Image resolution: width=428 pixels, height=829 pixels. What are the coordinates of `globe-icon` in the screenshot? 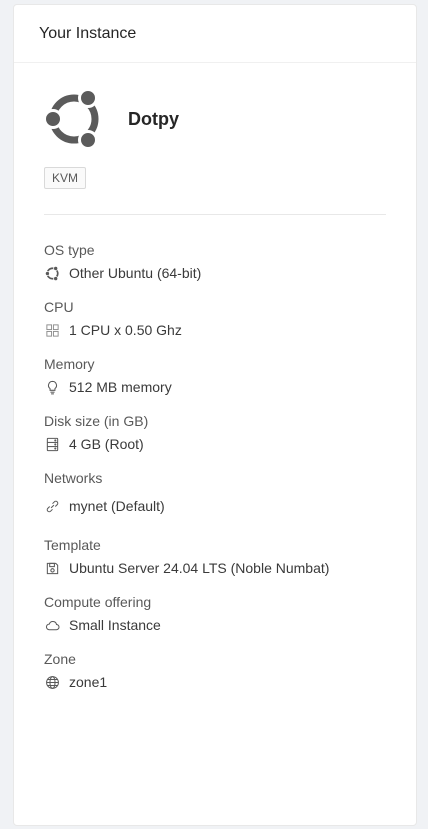 It's located at (52, 682).